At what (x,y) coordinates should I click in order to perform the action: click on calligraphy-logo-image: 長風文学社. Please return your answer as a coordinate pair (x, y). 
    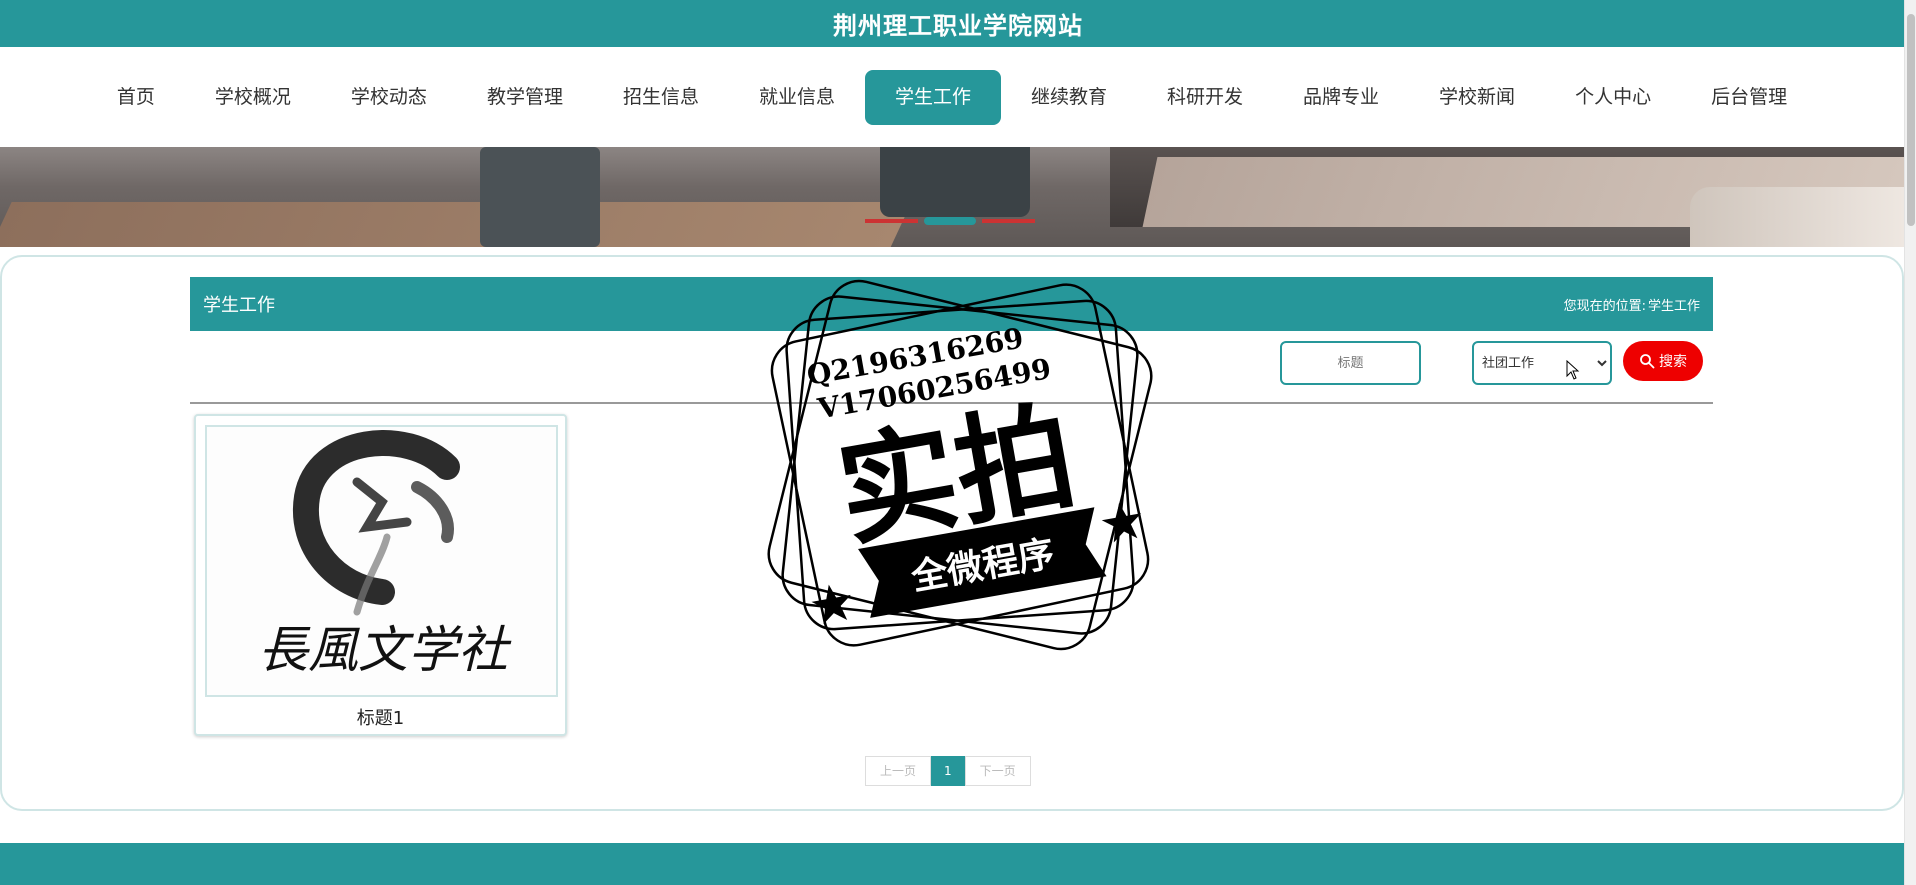
    Looking at the image, I should click on (385, 554).